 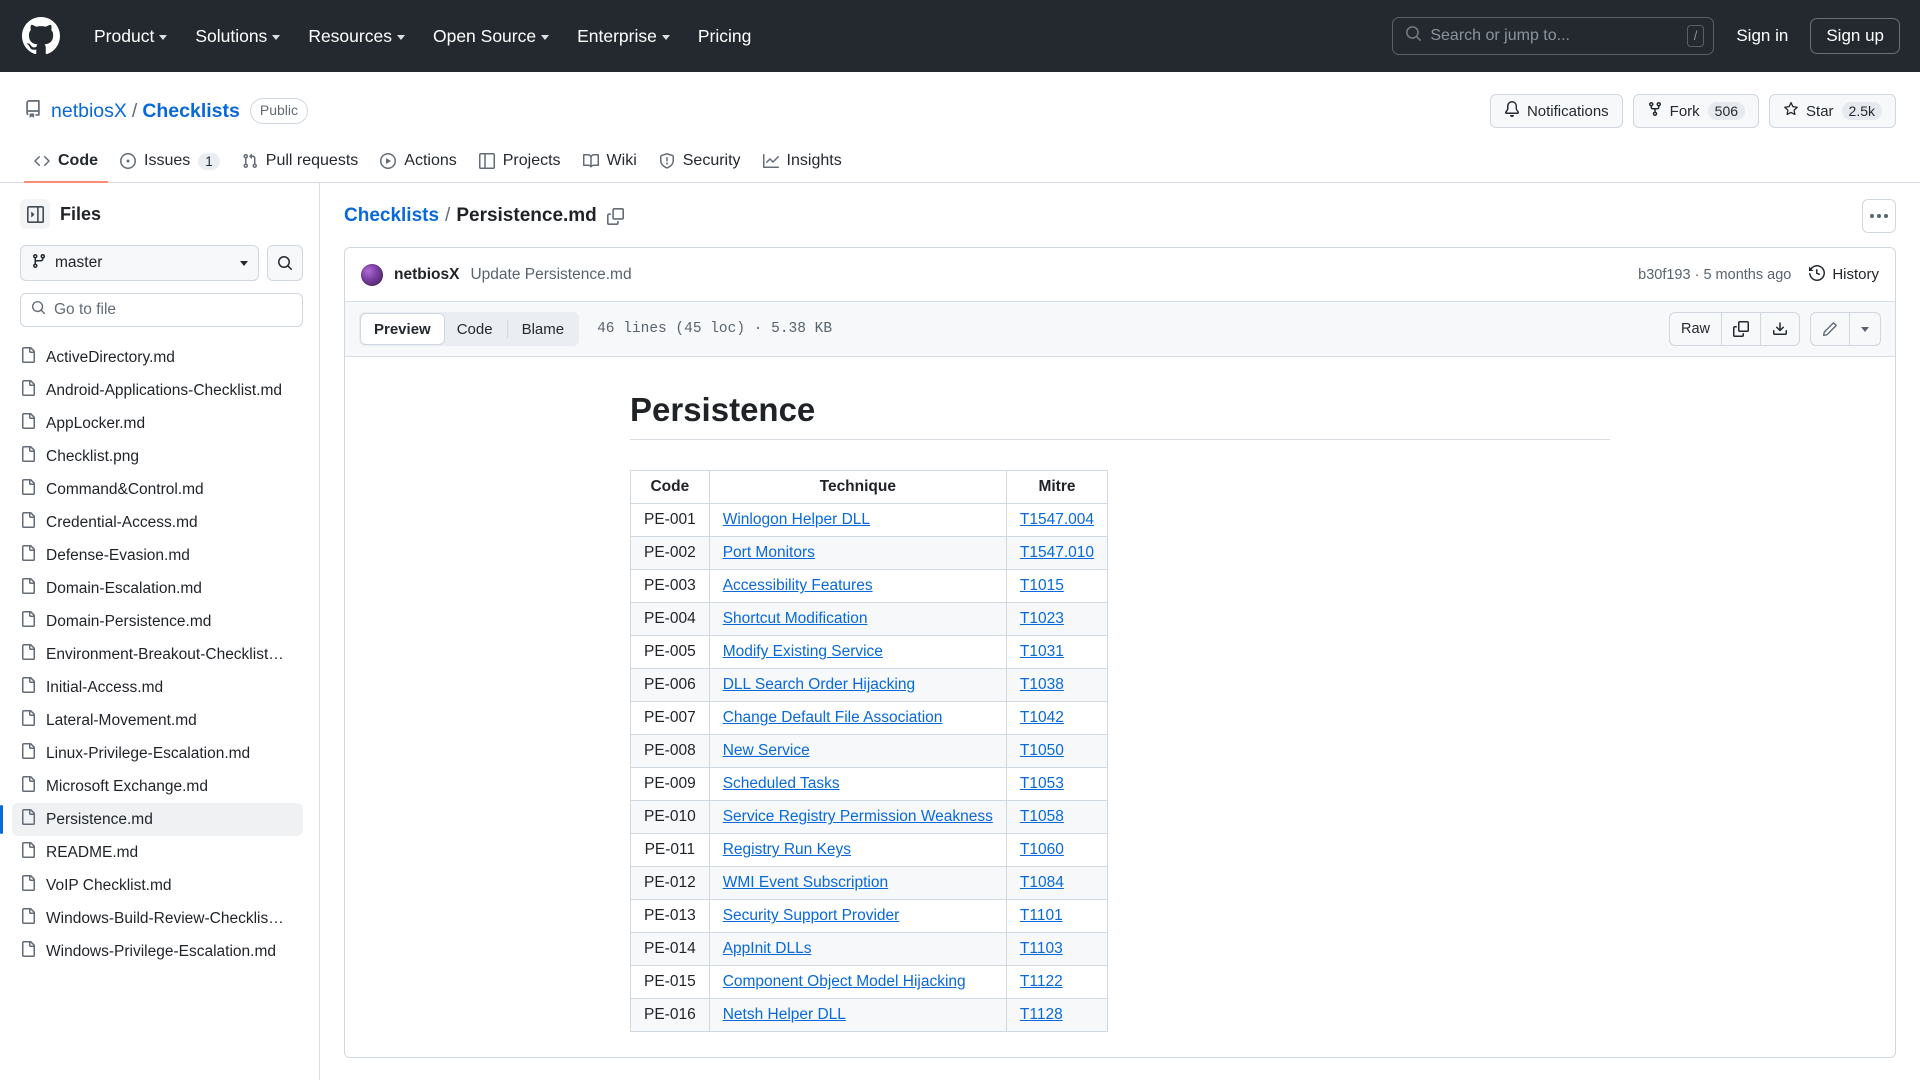 What do you see at coordinates (1041, 948) in the screenshot?
I see `mitre-link: T1103` at bounding box center [1041, 948].